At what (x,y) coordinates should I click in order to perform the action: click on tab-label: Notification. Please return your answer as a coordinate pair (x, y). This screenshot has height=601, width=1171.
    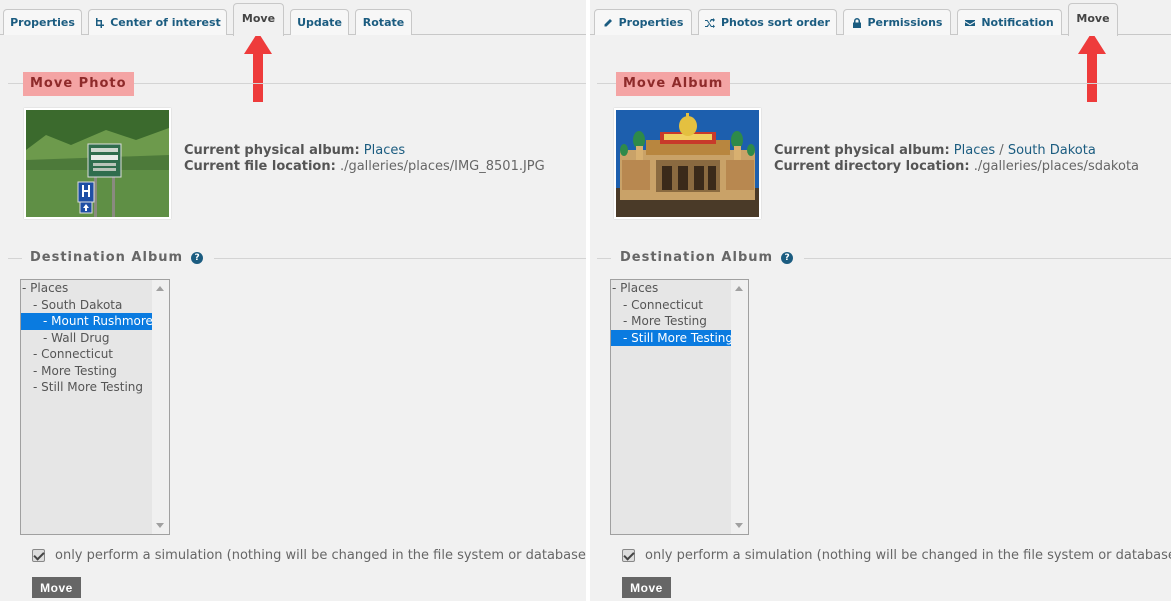
    Looking at the image, I should click on (1017, 22).